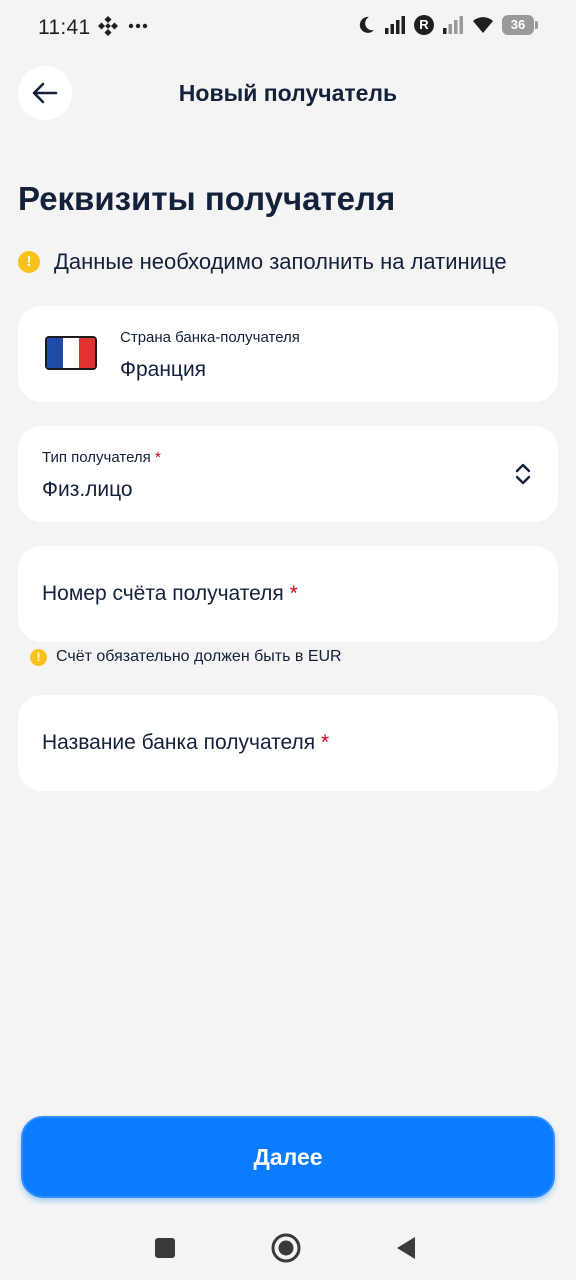 The width and height of the screenshot is (576, 1280). Describe the element at coordinates (210, 337) in the screenshot. I see `bank-country-label: Страна банка-получателя` at that location.